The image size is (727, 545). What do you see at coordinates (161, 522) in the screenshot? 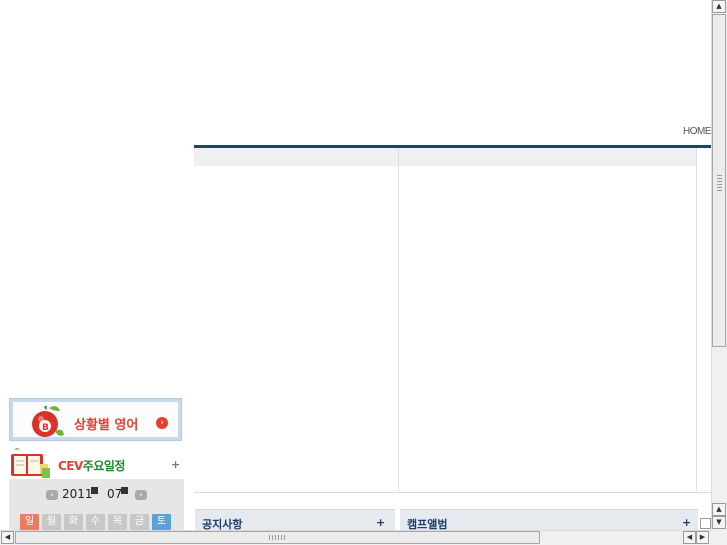
I see `weekday-sat: 토` at bounding box center [161, 522].